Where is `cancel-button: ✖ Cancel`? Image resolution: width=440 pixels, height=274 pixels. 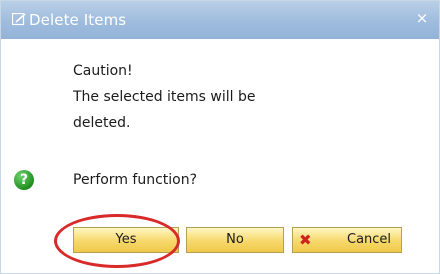 cancel-button: ✖ Cancel is located at coordinates (347, 240).